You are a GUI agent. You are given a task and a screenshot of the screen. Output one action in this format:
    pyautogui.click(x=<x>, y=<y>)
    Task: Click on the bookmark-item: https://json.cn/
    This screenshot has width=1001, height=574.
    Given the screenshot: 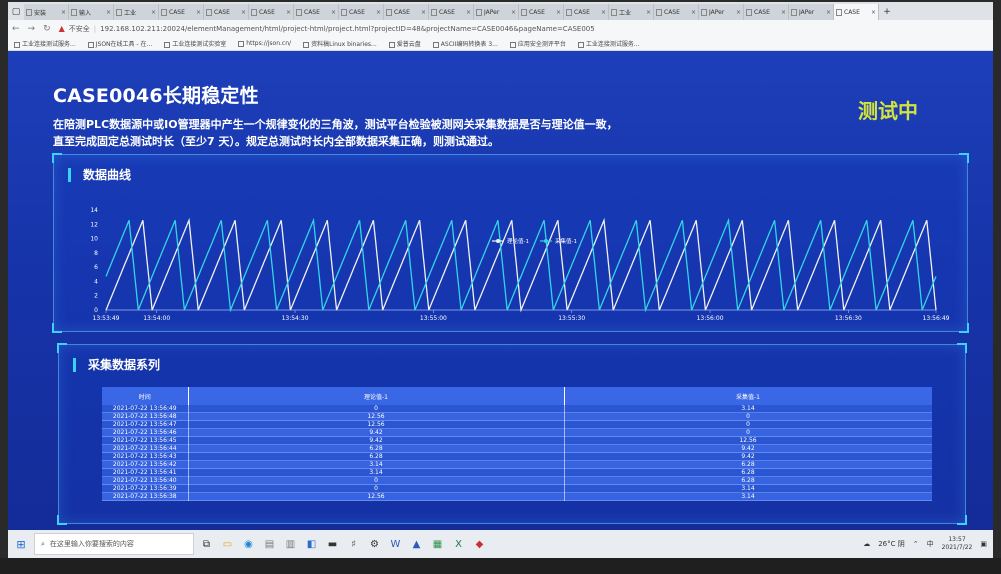 What is the action you would take?
    pyautogui.click(x=264, y=43)
    